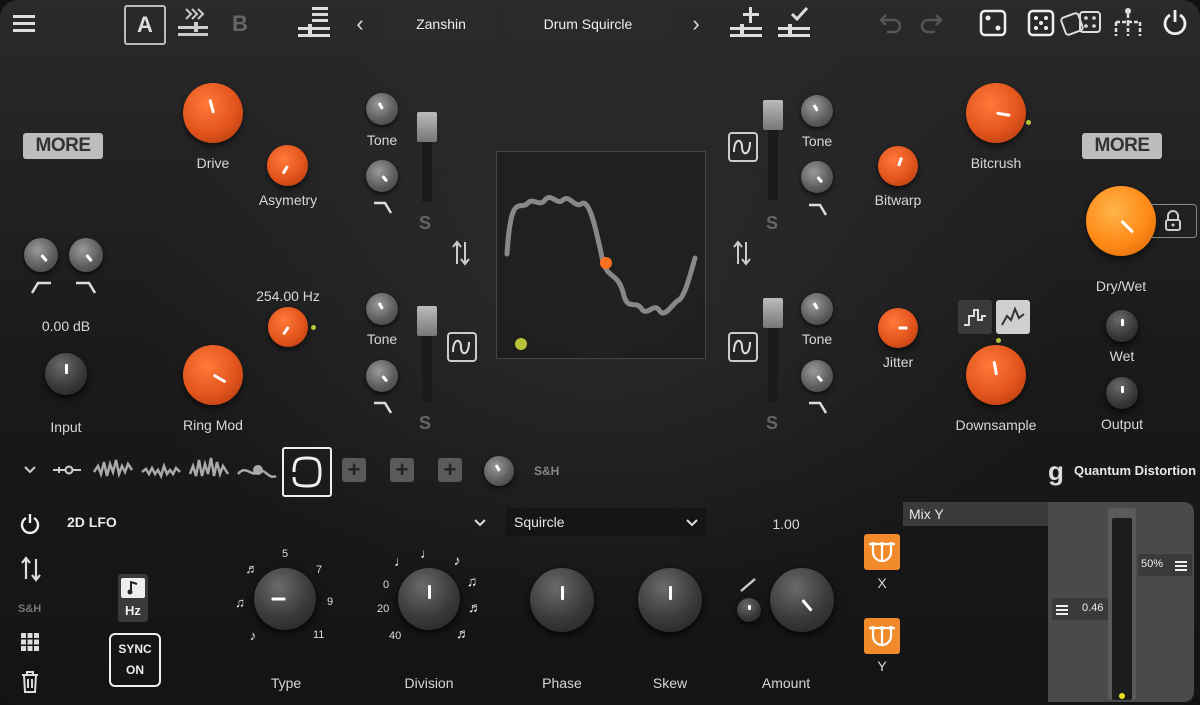 The image size is (1200, 705). Describe the element at coordinates (213, 375) in the screenshot. I see `ring-mod-knob` at that location.